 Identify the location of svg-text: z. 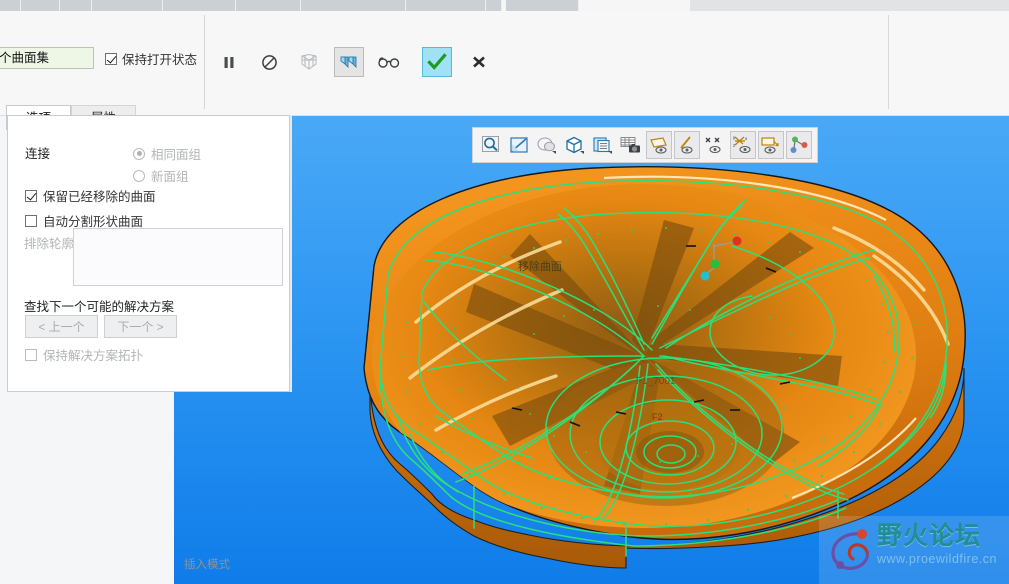
(734, 145).